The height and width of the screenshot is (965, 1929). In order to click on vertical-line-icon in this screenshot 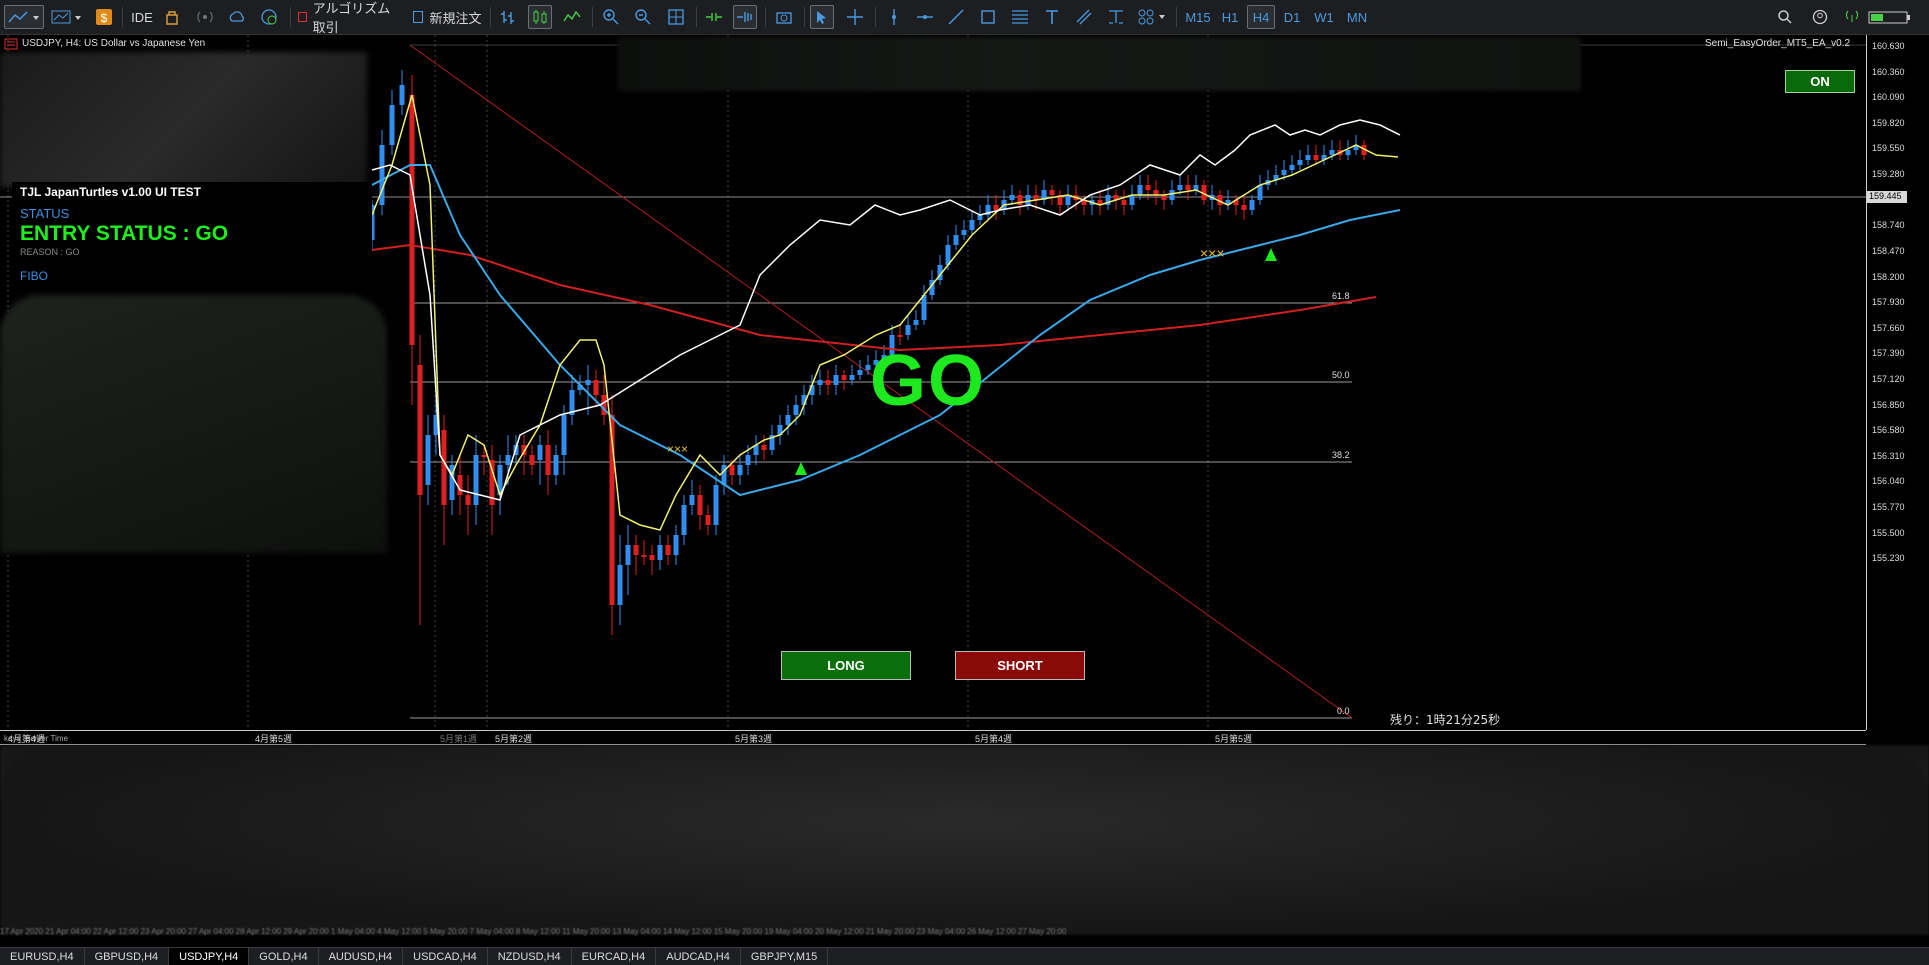, I will do `click(894, 17)`.